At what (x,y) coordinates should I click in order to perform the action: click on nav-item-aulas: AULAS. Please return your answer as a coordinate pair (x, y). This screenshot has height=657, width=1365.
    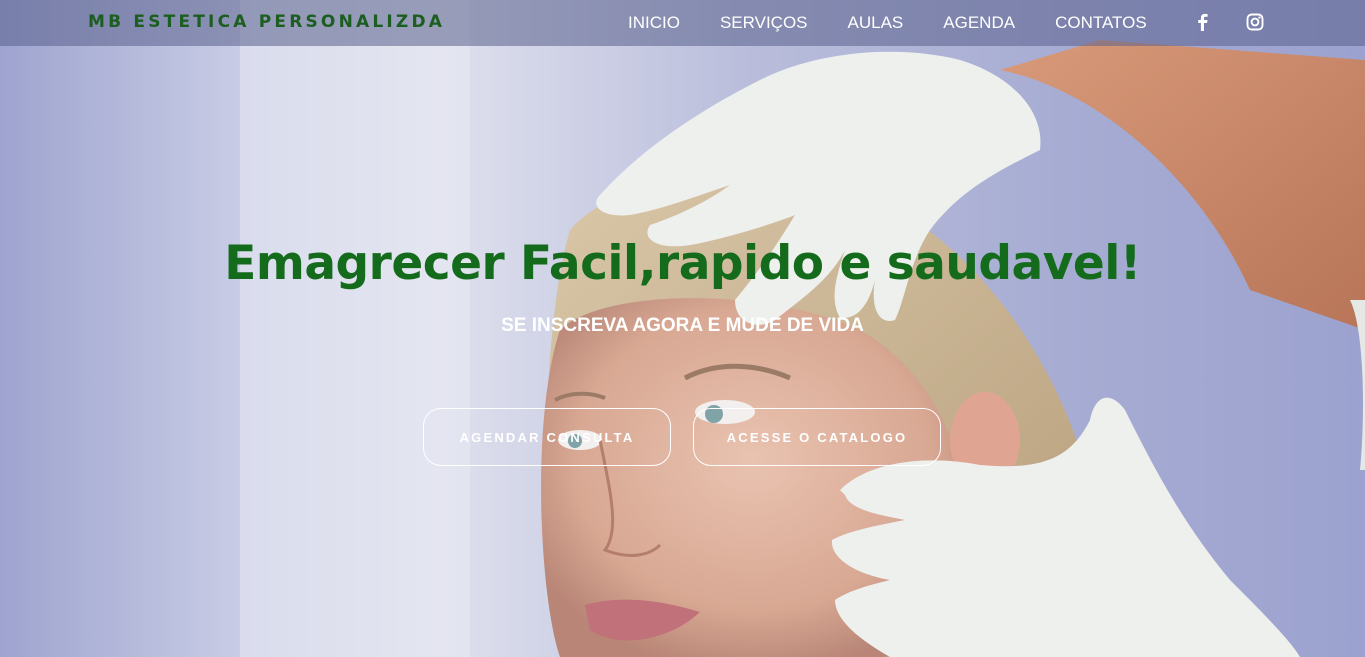
    Looking at the image, I should click on (876, 23).